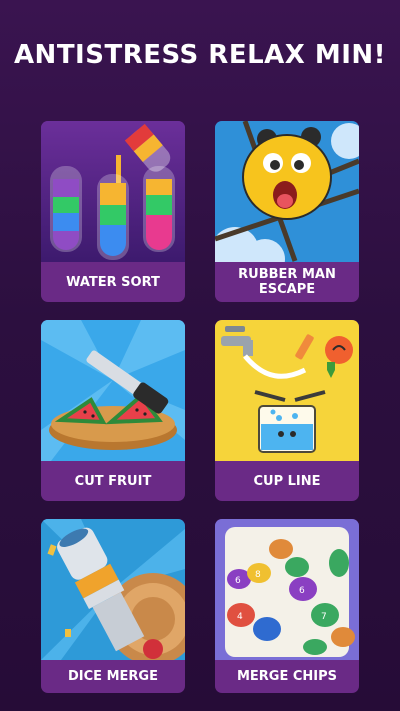 The image size is (400, 711). What do you see at coordinates (113, 282) in the screenshot?
I see `game-label-water-sort: WATER SORT` at bounding box center [113, 282].